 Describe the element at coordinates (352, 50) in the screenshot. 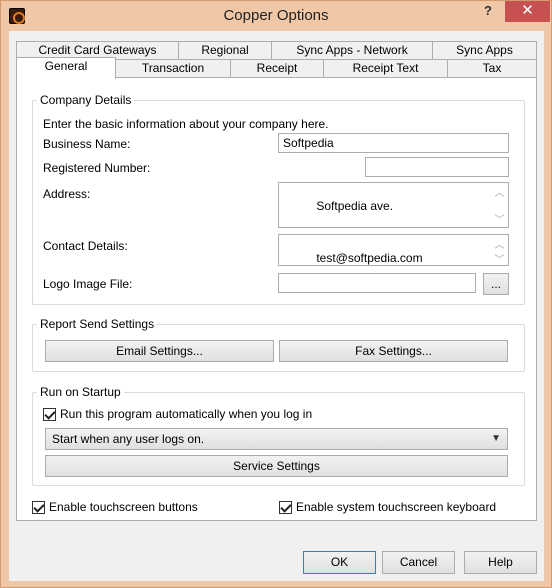

I see `tab-sync-apps-network: Sync Apps - Network` at that location.